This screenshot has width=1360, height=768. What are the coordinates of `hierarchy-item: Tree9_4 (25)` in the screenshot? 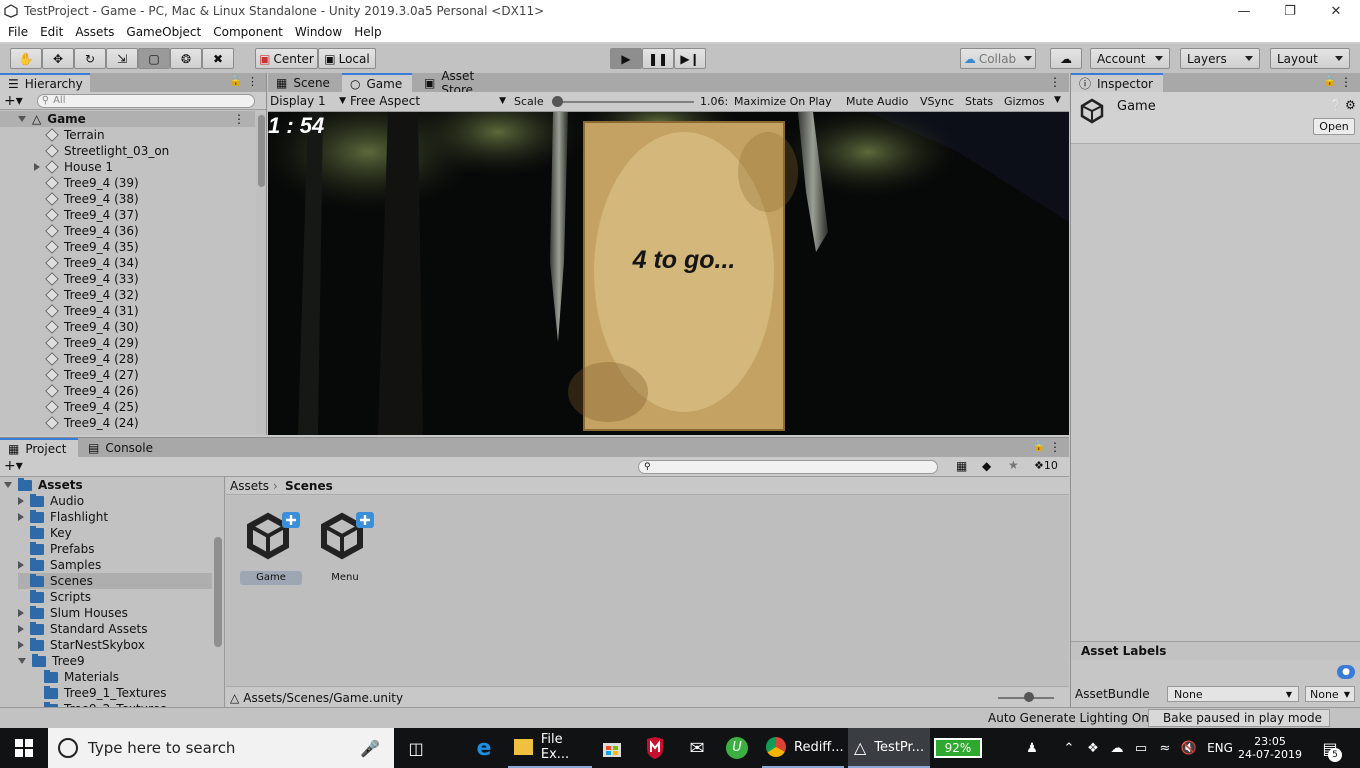 It's located at (86, 407).